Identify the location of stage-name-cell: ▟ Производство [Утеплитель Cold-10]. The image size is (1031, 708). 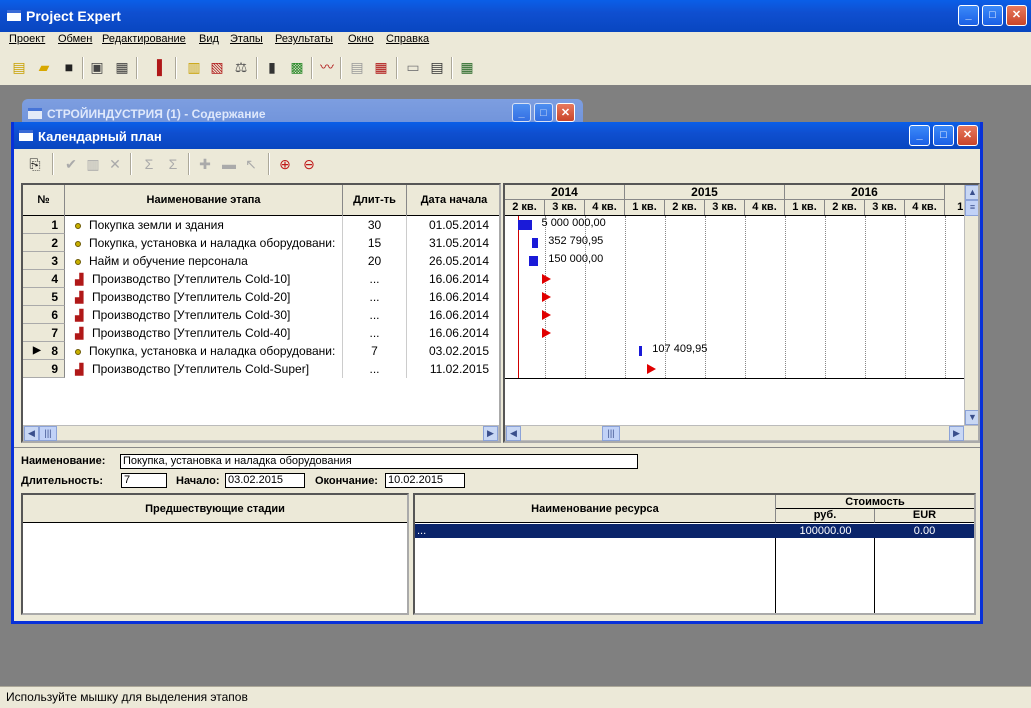
(204, 279).